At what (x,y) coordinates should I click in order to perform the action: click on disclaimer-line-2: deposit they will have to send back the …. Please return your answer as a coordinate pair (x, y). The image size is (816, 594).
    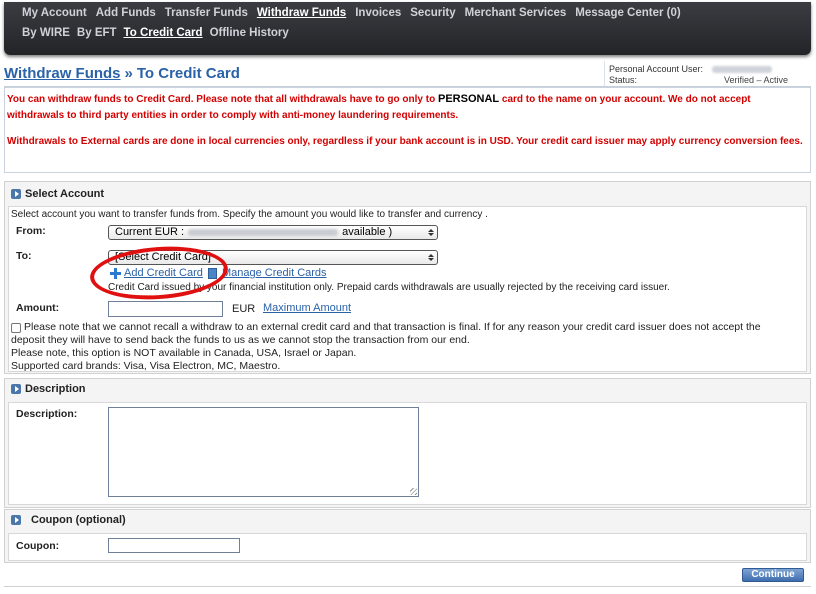
    Looking at the image, I should click on (240, 340).